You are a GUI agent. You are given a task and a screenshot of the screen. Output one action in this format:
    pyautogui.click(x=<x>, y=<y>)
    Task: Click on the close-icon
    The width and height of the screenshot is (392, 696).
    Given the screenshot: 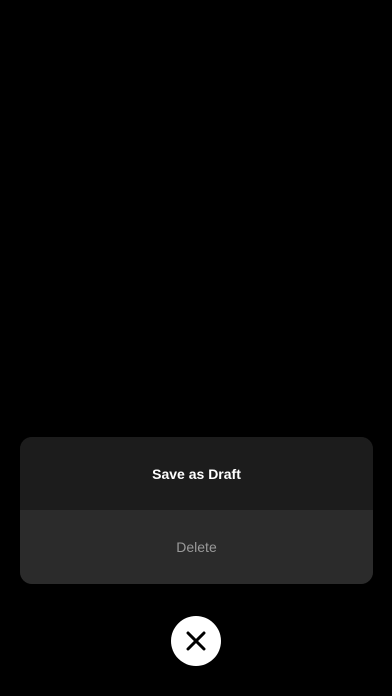 What is the action you would take?
    pyautogui.click(x=196, y=641)
    